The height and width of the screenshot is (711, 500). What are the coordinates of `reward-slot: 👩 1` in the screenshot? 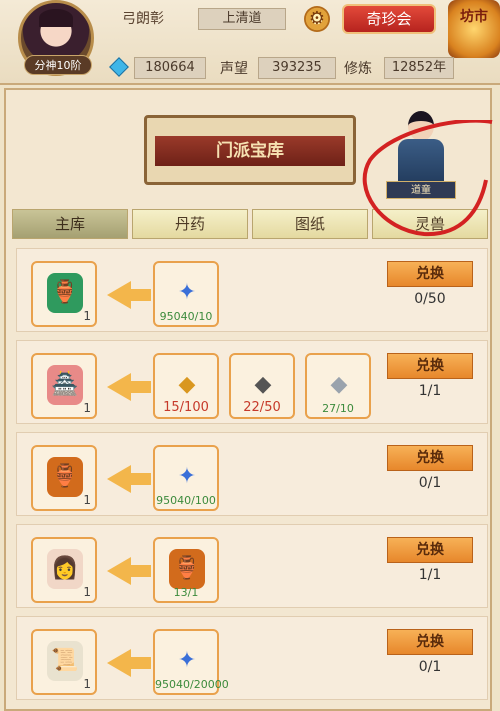 It's located at (64, 570).